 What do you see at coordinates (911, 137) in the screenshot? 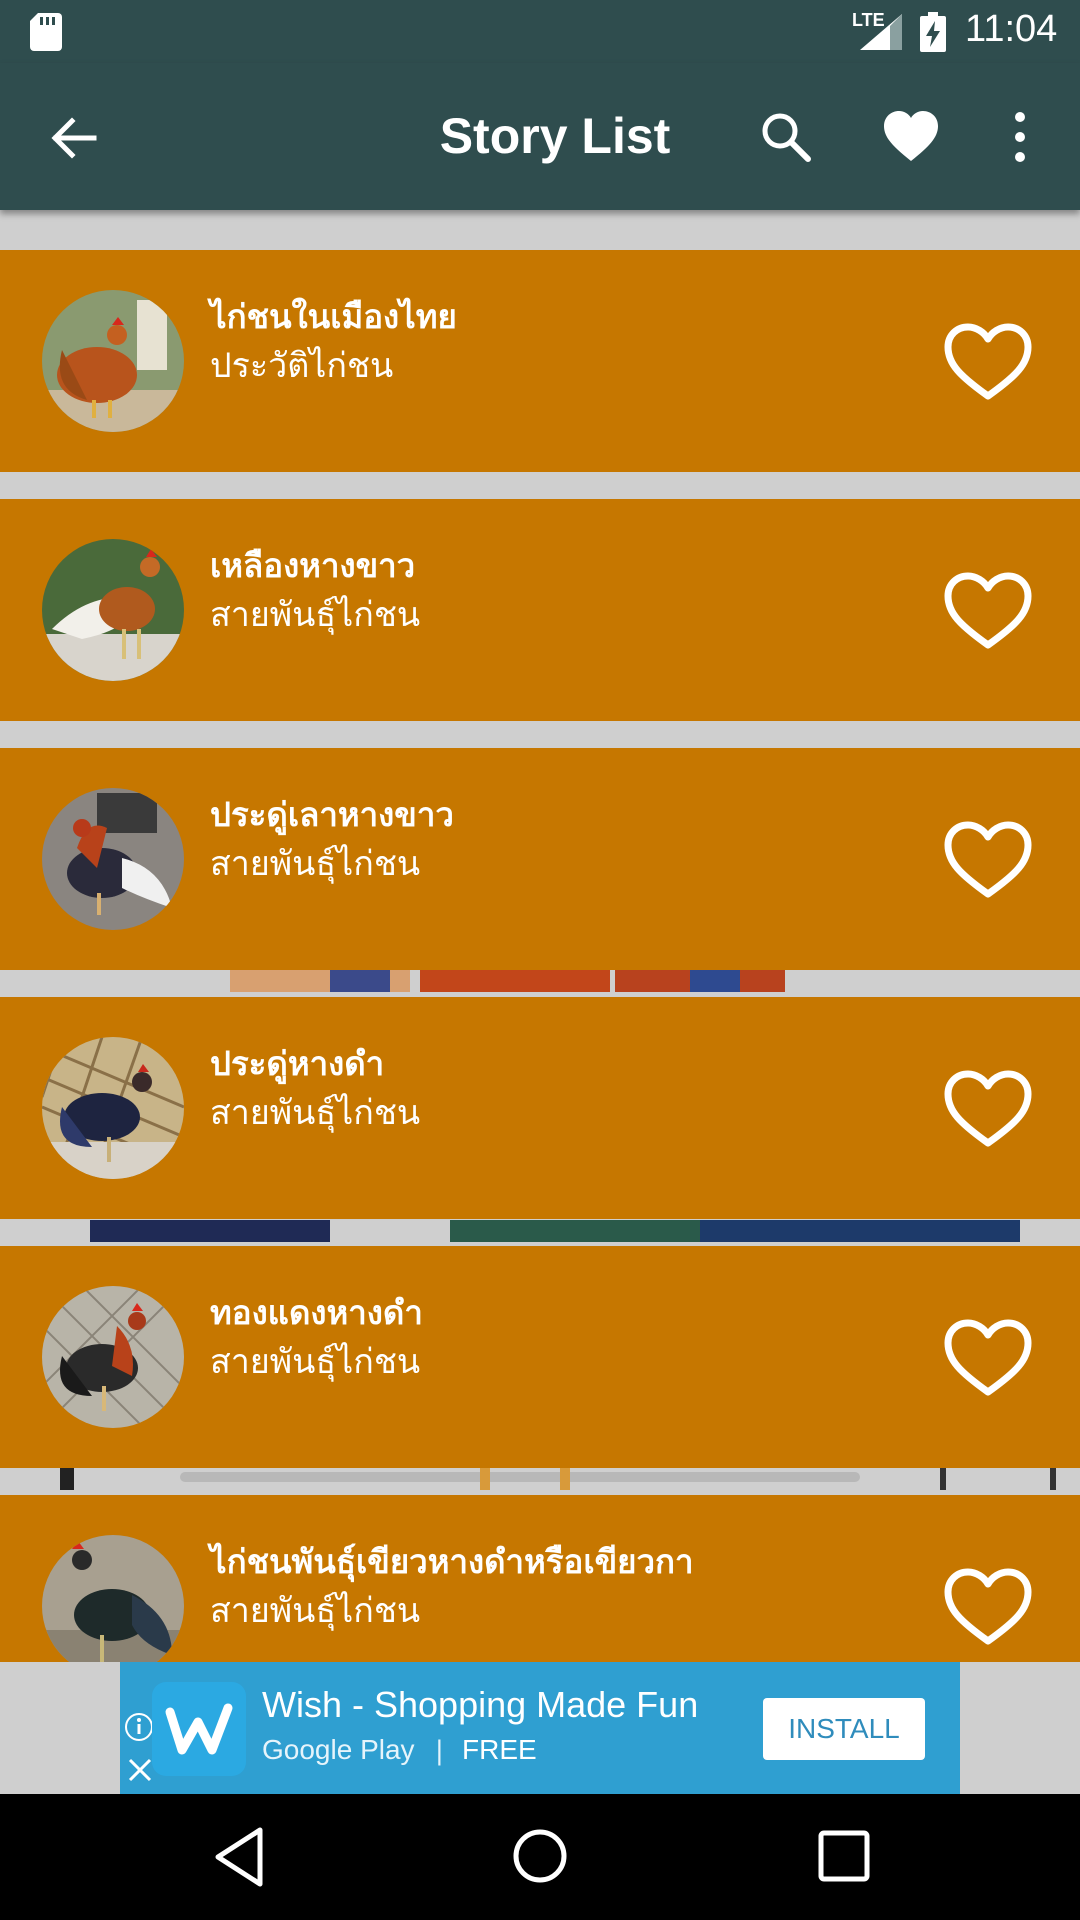
I see `favorites-heart-icon` at bounding box center [911, 137].